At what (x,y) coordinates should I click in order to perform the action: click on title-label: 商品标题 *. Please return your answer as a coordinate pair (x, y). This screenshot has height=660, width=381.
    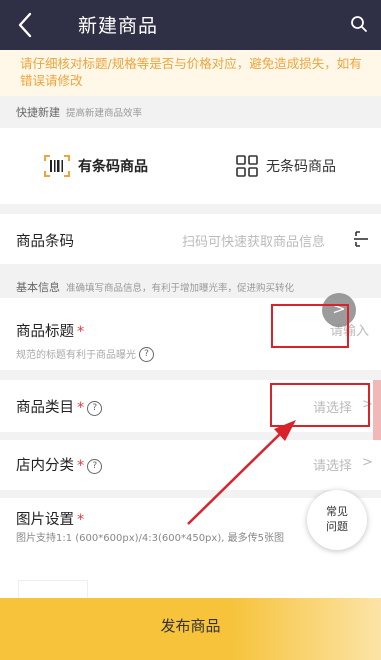
    Looking at the image, I should click on (50, 332).